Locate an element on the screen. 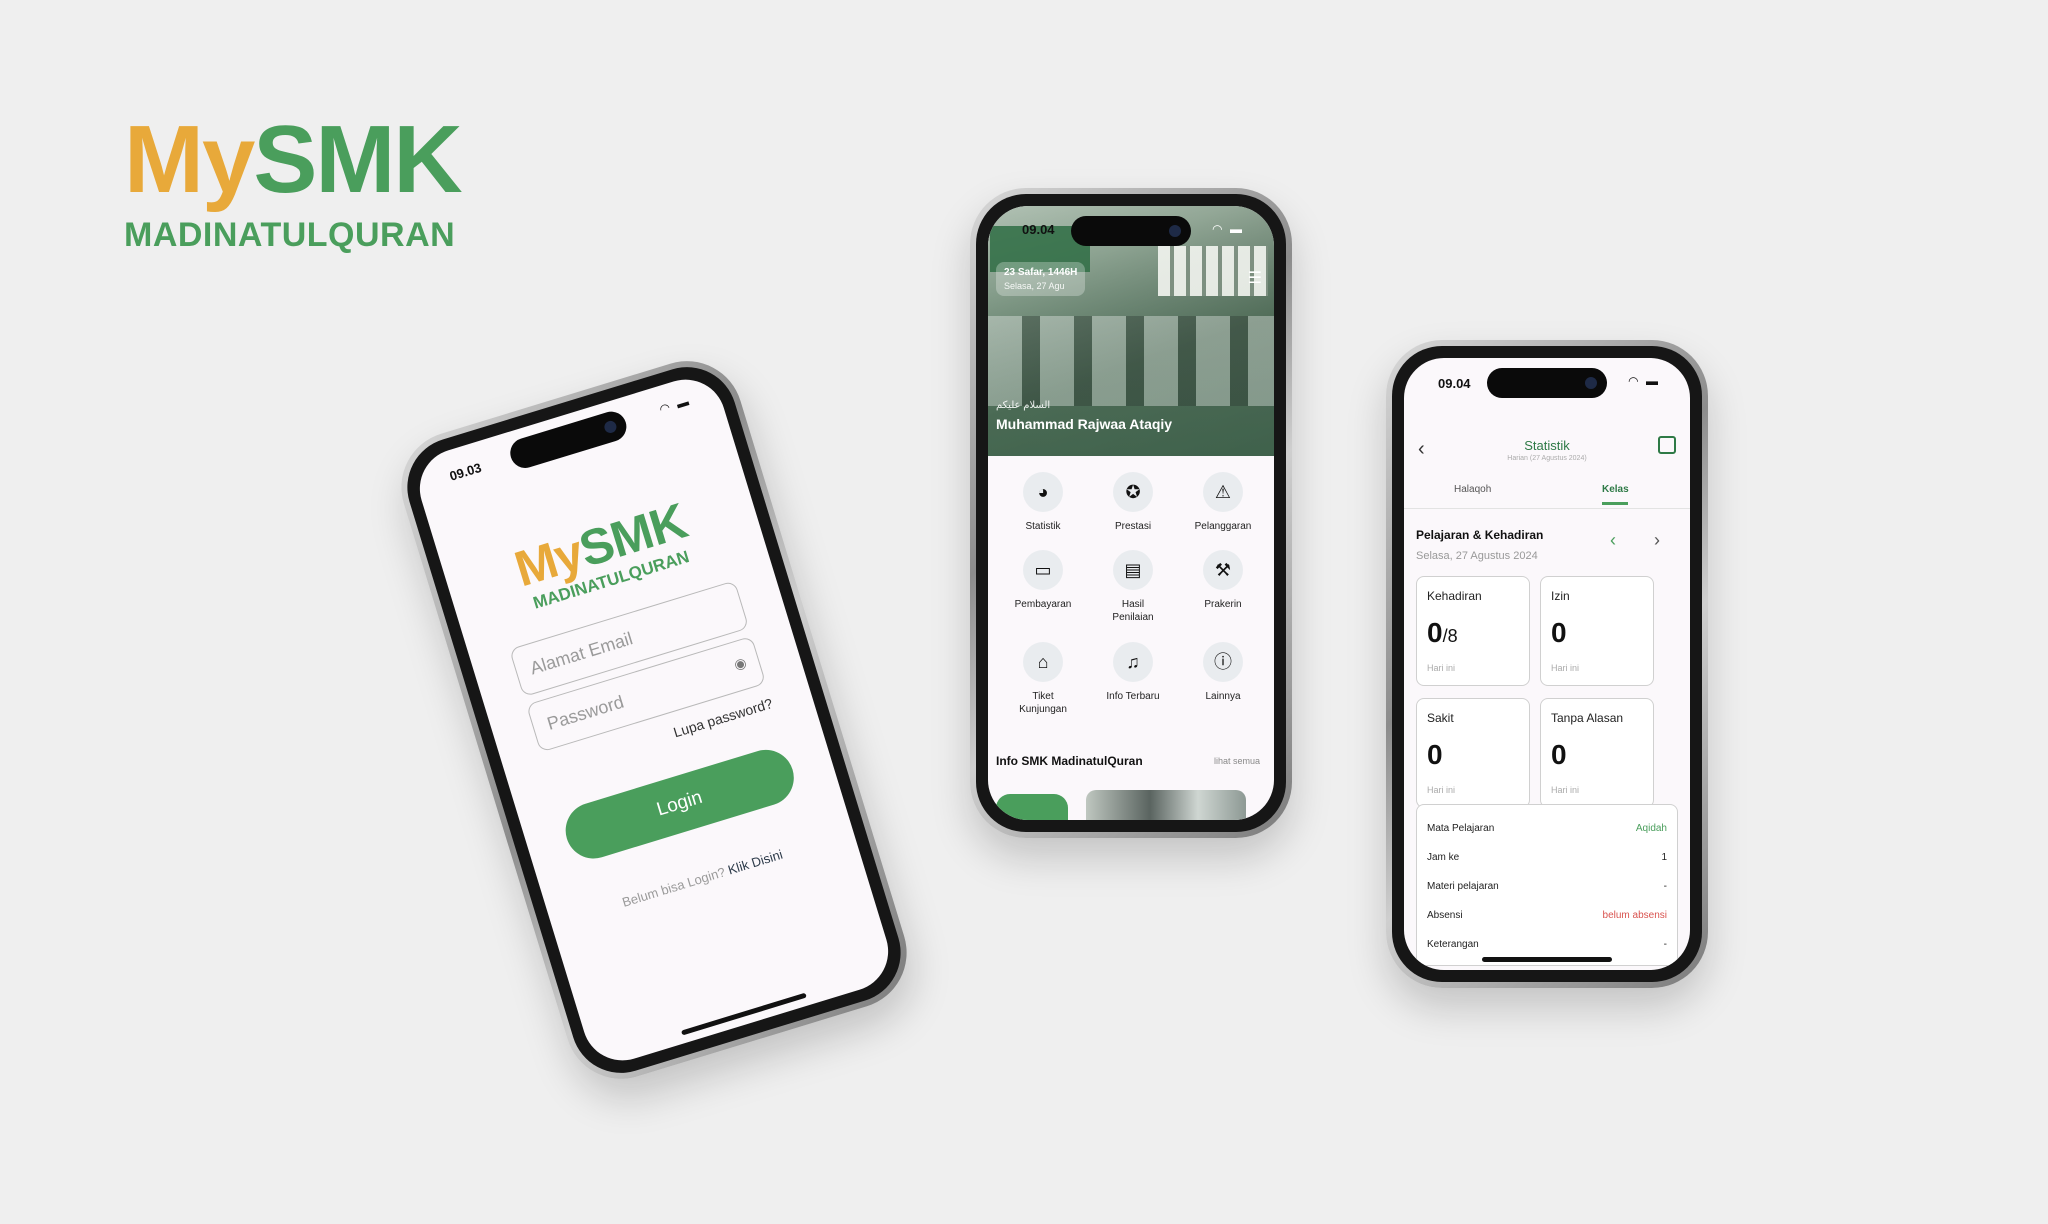  bell-icon: ♫ is located at coordinates (1133, 662).